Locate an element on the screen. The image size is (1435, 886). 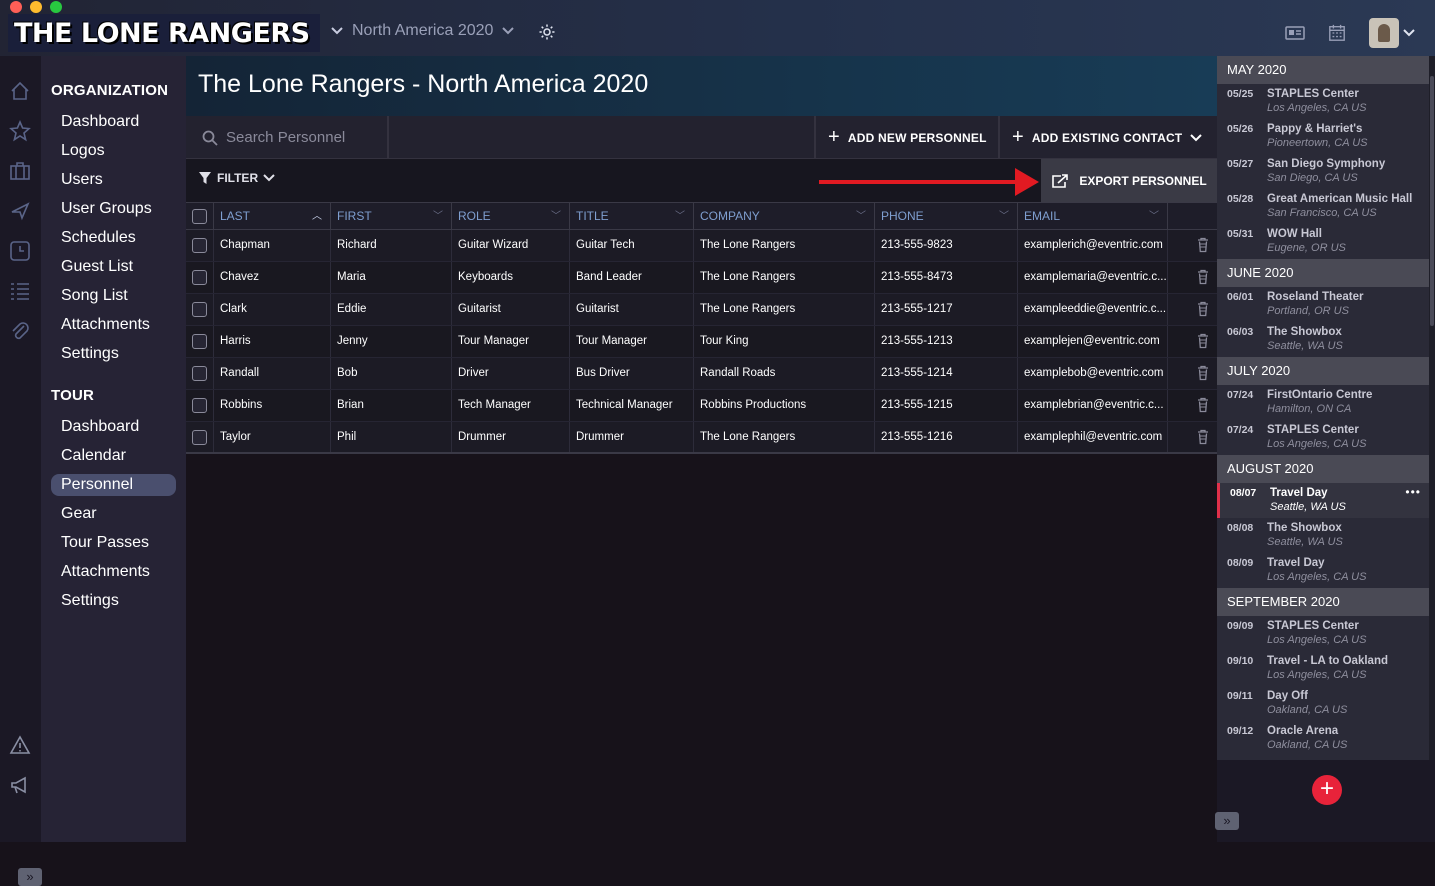
home-icon is located at coordinates (20, 91).